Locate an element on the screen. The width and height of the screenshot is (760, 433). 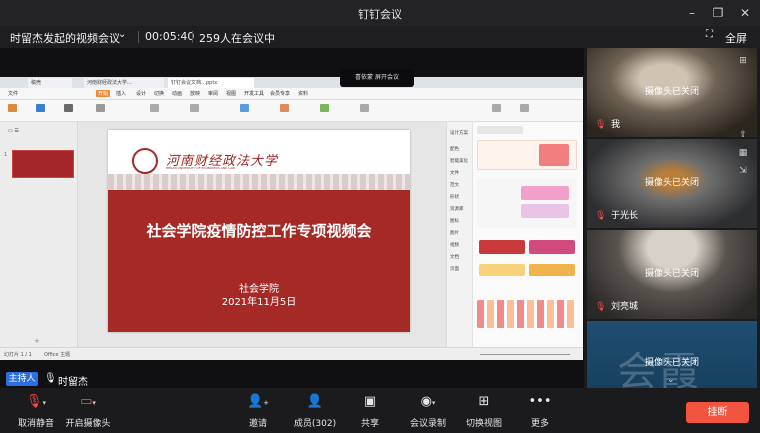
arrange-icon is located at coordinates (324, 108).